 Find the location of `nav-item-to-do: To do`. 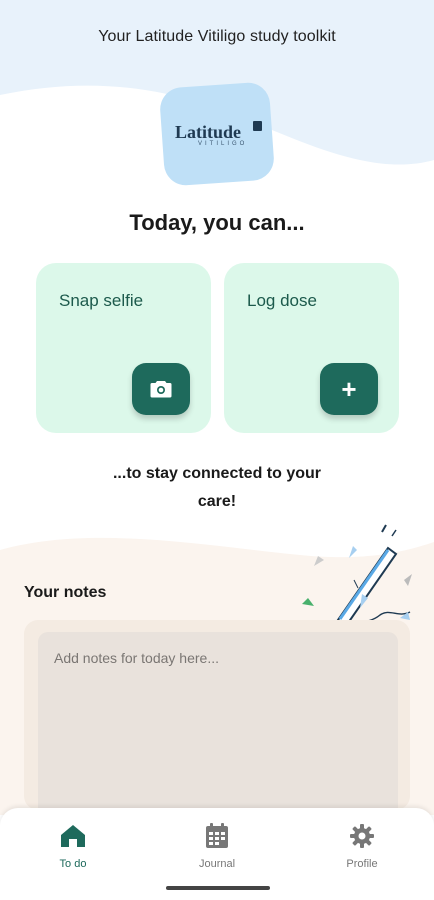

nav-item-to-do: To do is located at coordinates (73, 852).